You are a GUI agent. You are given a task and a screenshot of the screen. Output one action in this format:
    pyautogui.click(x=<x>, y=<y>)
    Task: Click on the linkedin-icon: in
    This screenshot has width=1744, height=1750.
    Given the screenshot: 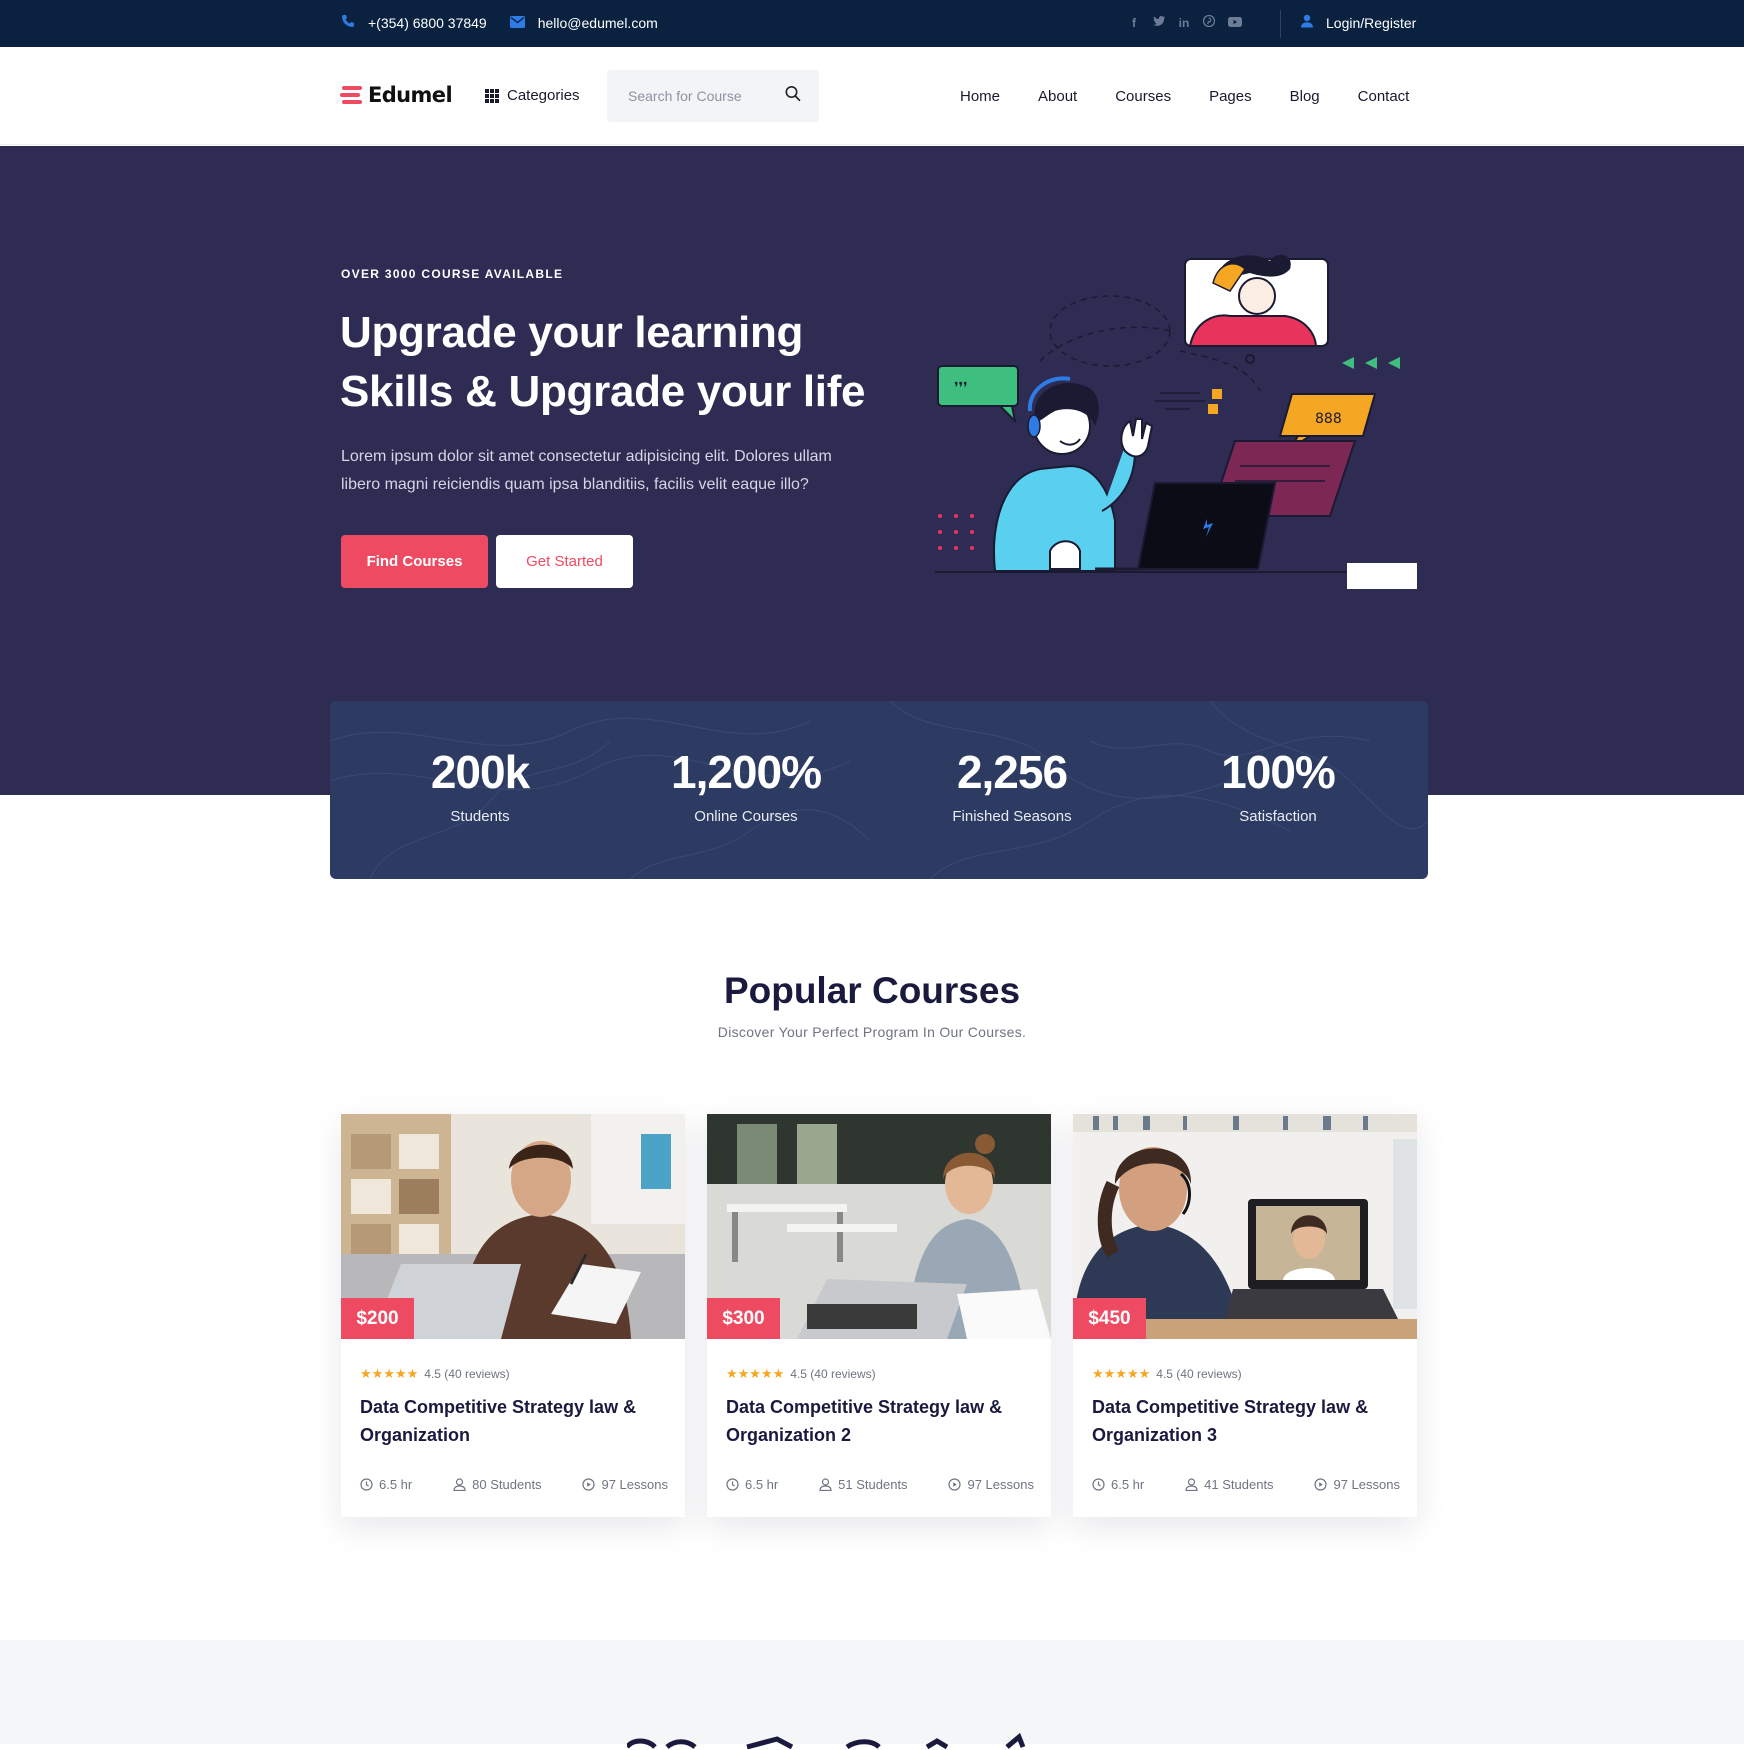 What is the action you would take?
    pyautogui.click(x=1184, y=23)
    